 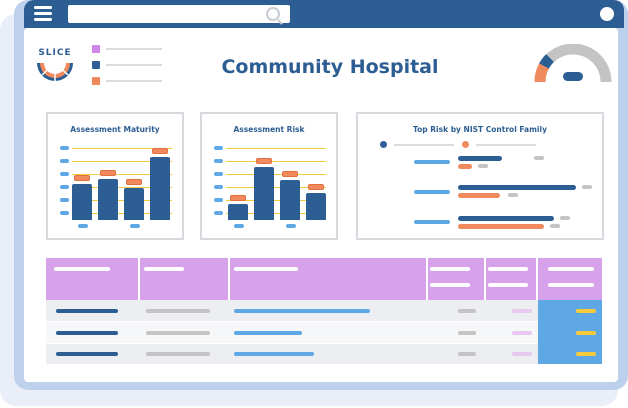 I want to click on gauge-icon, so click(x=573, y=63).